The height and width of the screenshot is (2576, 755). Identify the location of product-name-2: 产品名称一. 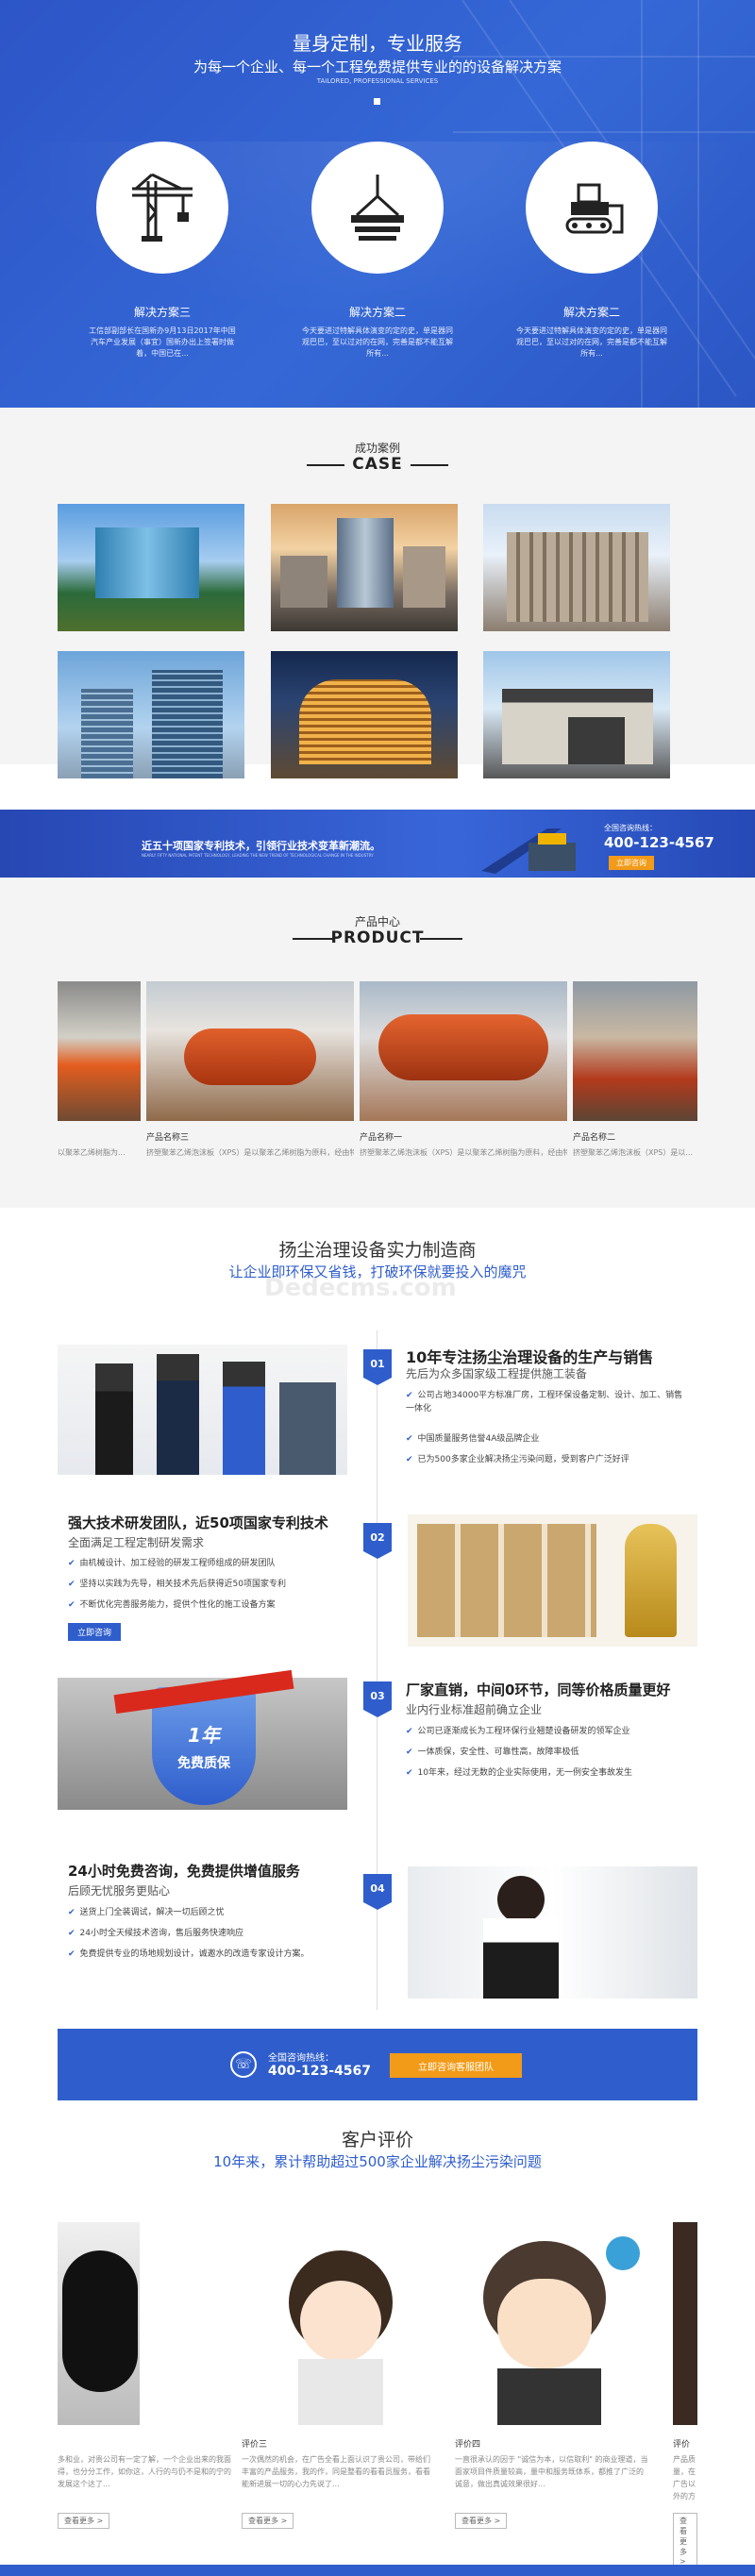
(381, 1136).